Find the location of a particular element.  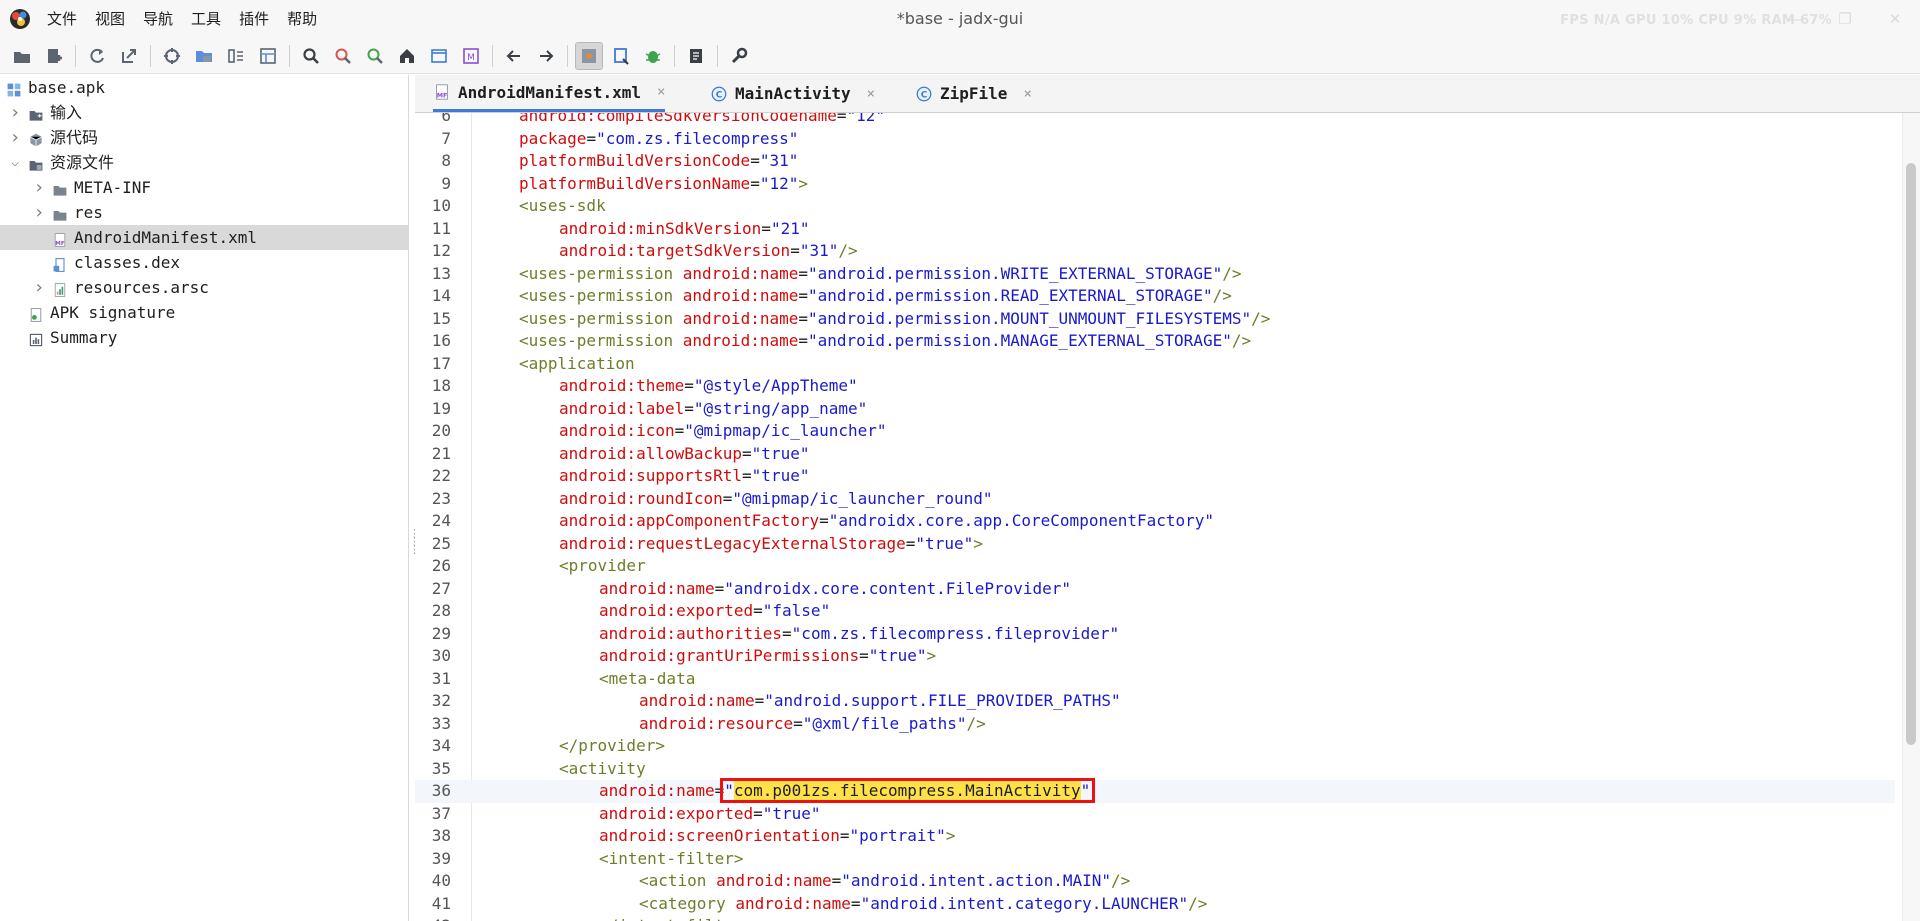

smali-view-button: M is located at coordinates (471, 56).